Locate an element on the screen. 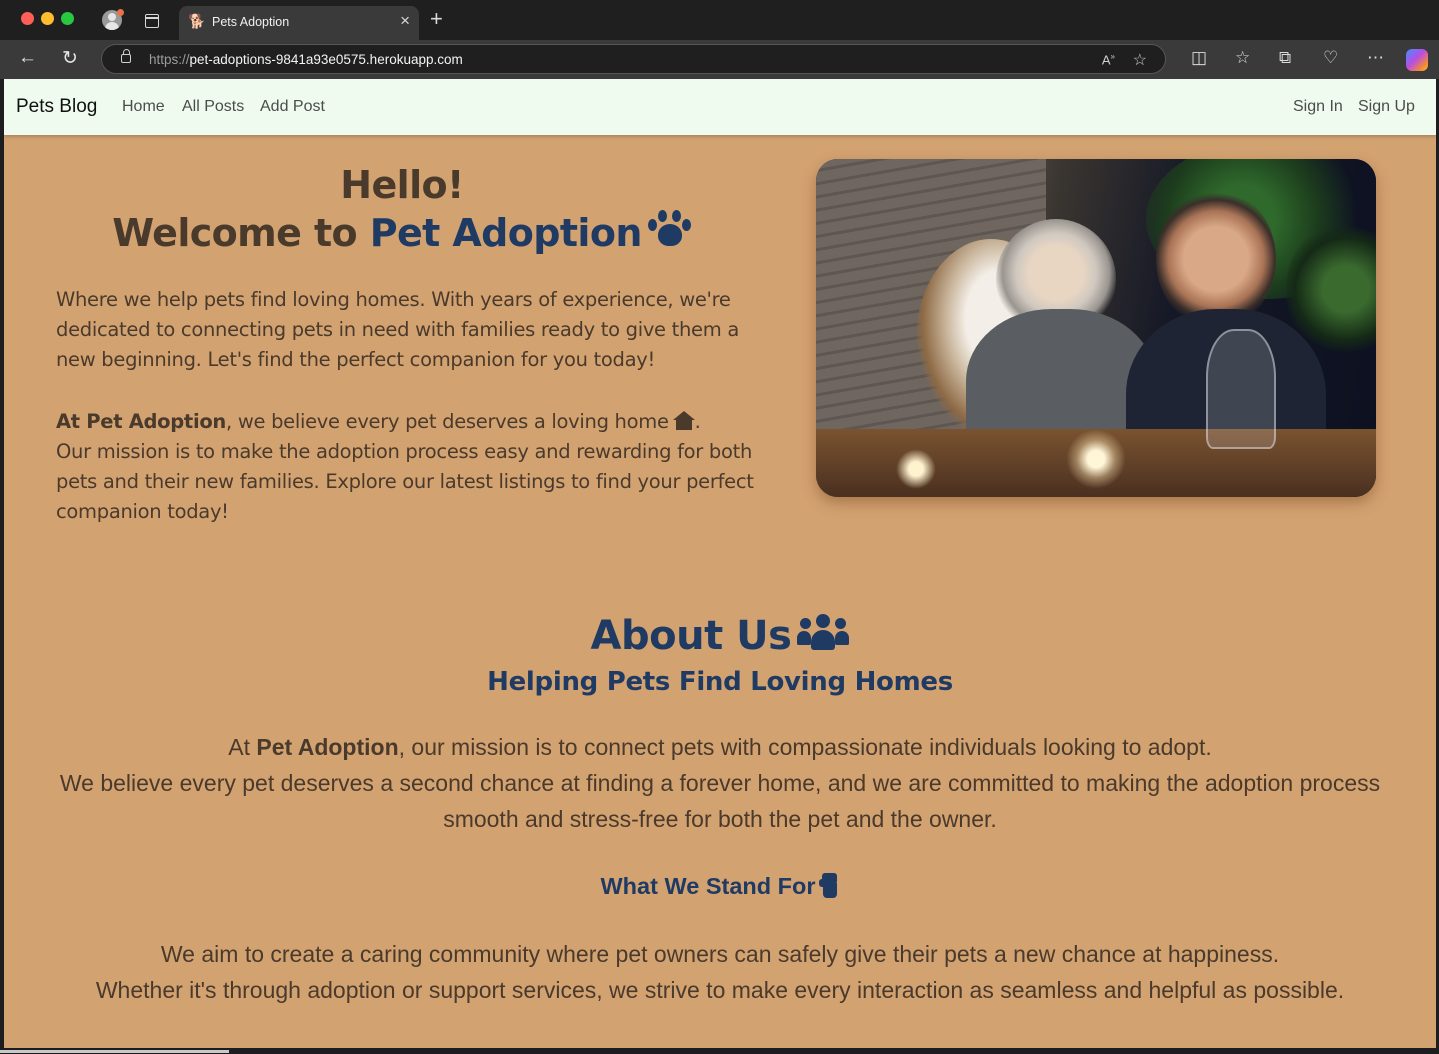 Image resolution: width=1439 pixels, height=1054 pixels. paw-icon is located at coordinates (669, 230).